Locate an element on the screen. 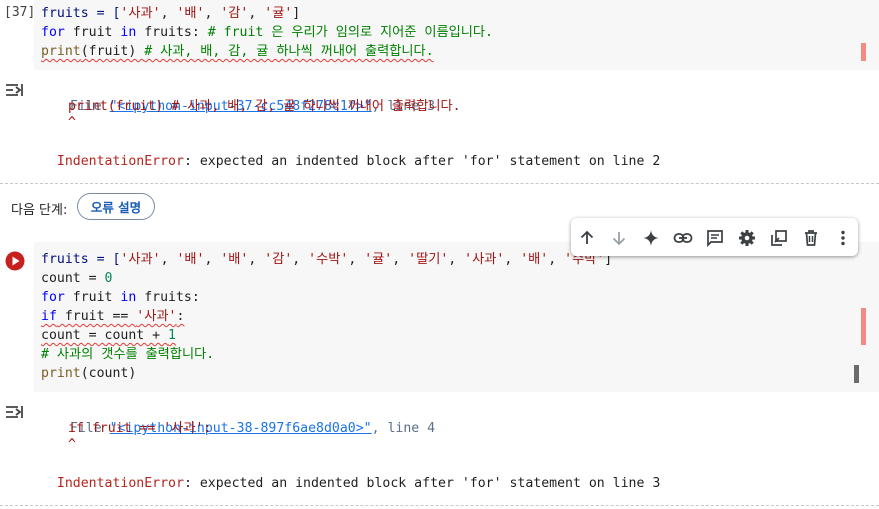 Image resolution: width=879 pixels, height=509 pixels. sparkle-icon is located at coordinates (651, 238).